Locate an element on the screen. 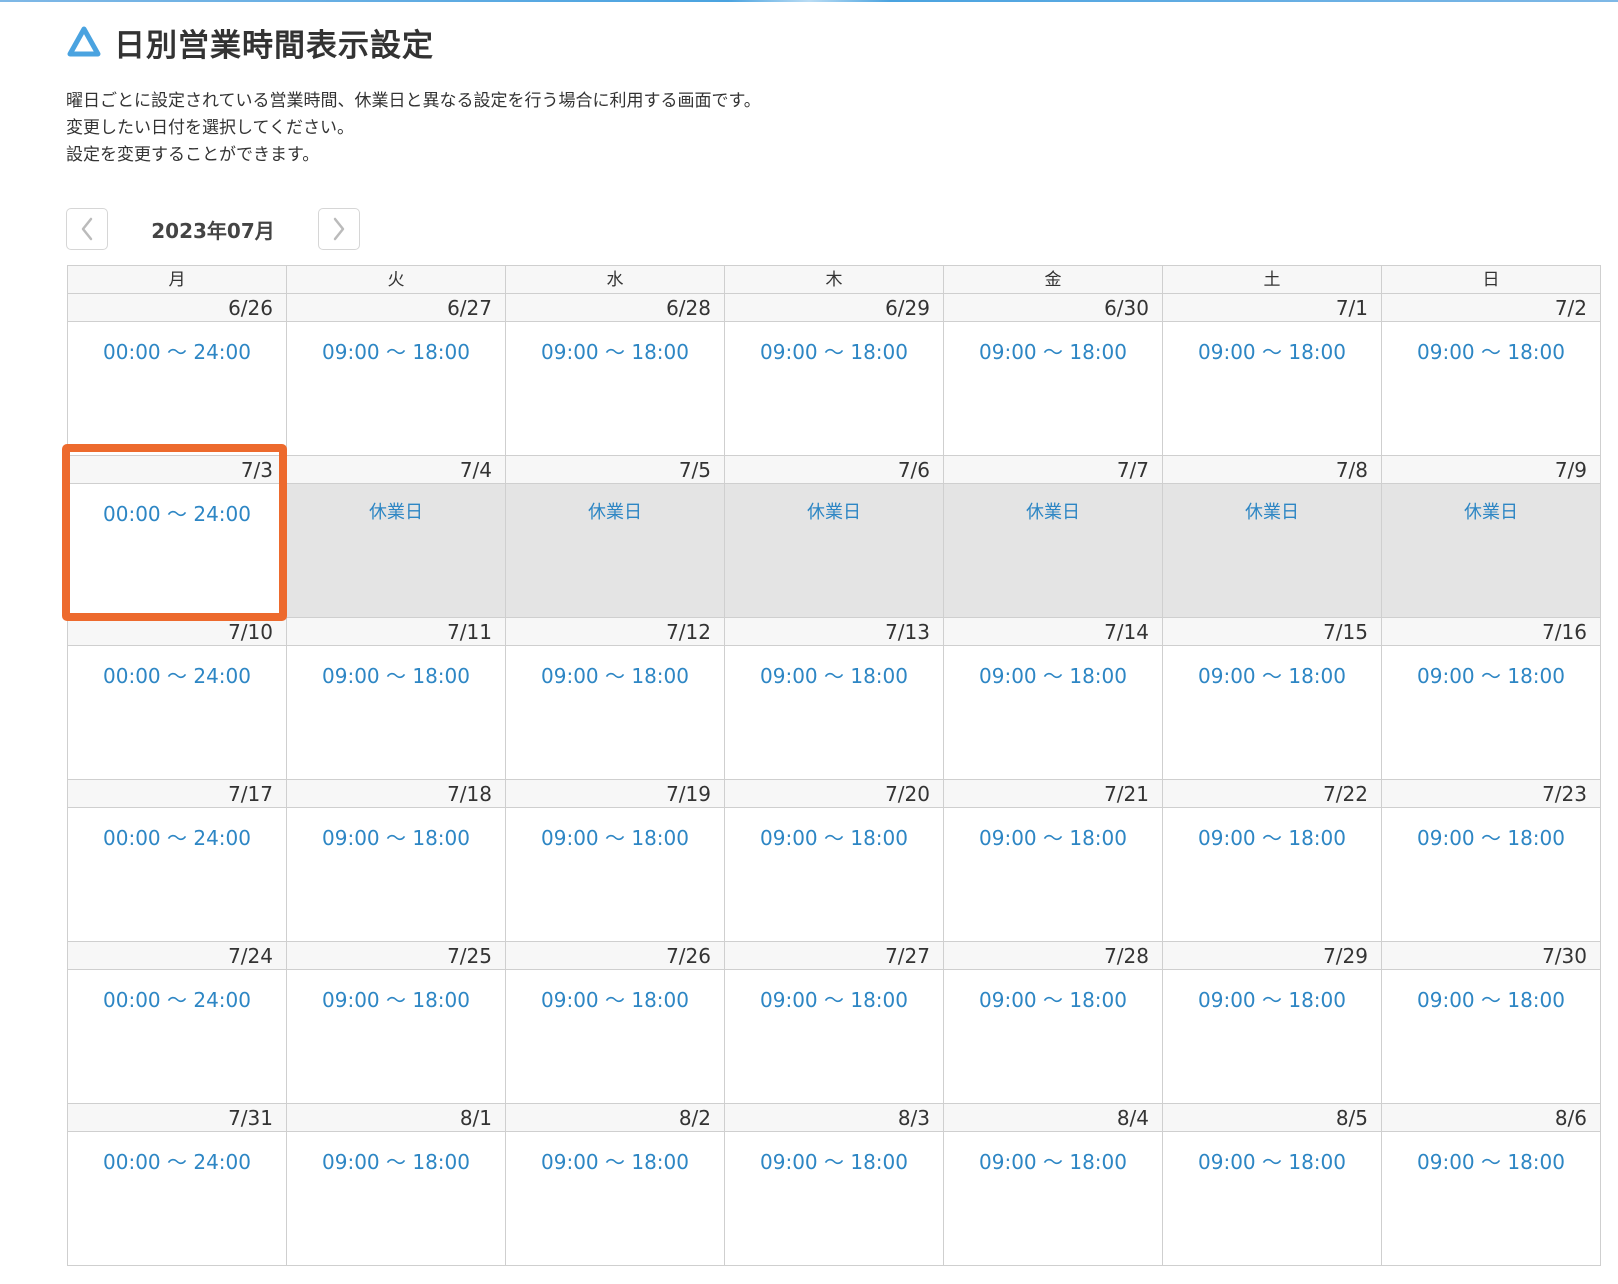 The width and height of the screenshot is (1618, 1284). day-date-label: 7/15 is located at coordinates (1272, 632).